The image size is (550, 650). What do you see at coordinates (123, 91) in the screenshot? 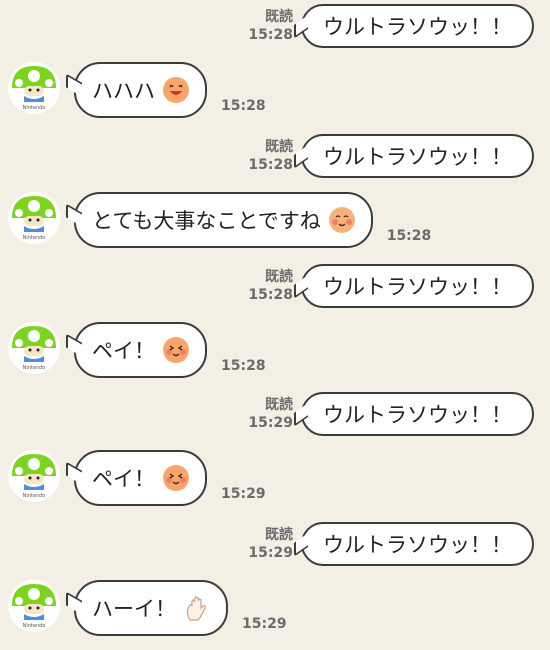
I see `message-text: ハハハ` at bounding box center [123, 91].